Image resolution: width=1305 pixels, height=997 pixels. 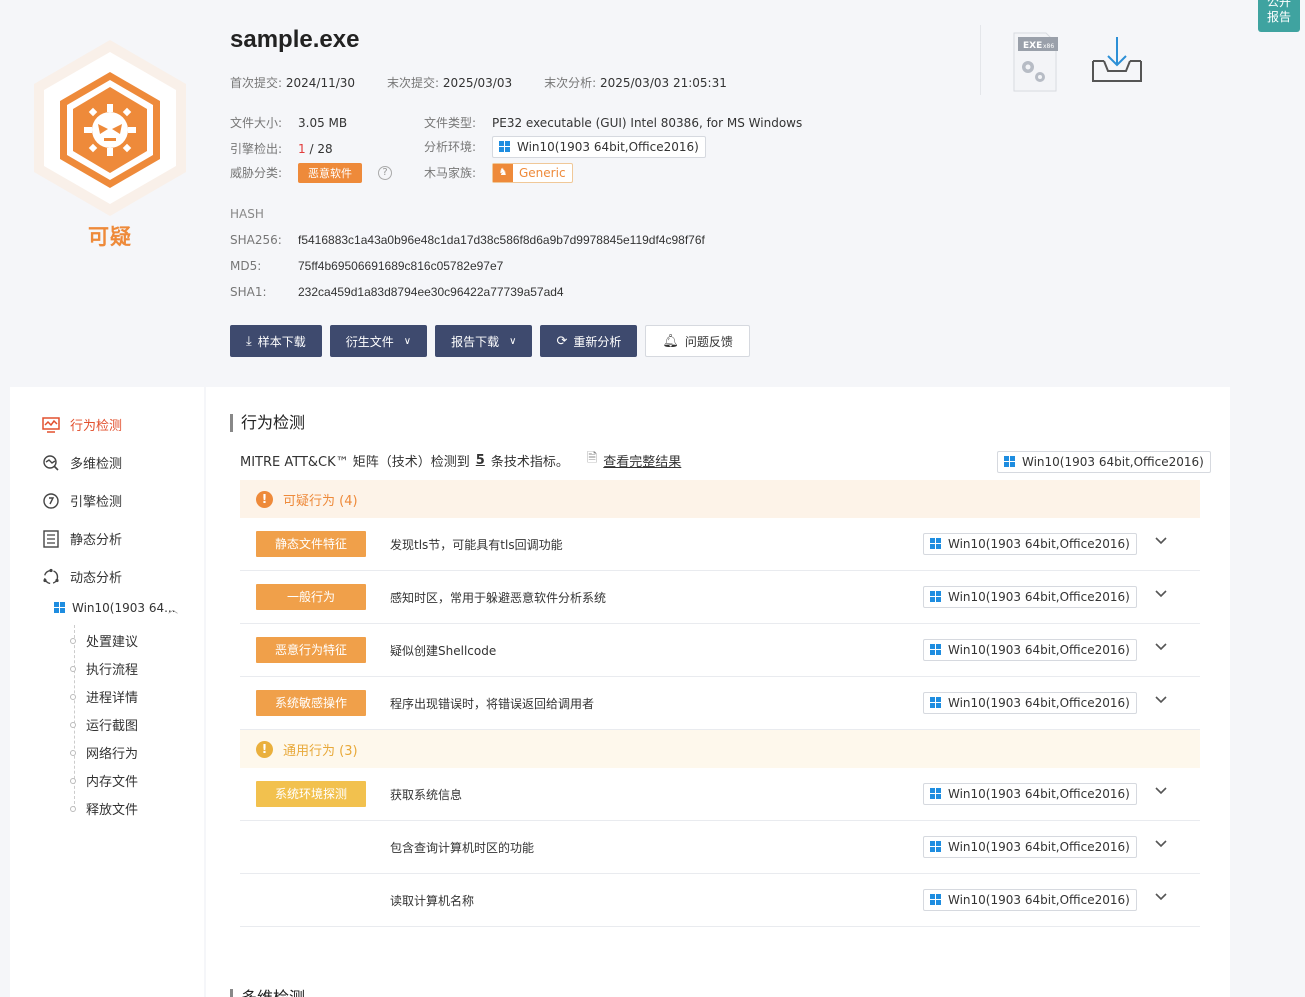 What do you see at coordinates (281, 149) in the screenshot?
I see `engine-detections: 引擎检出: 1 / 28` at bounding box center [281, 149].